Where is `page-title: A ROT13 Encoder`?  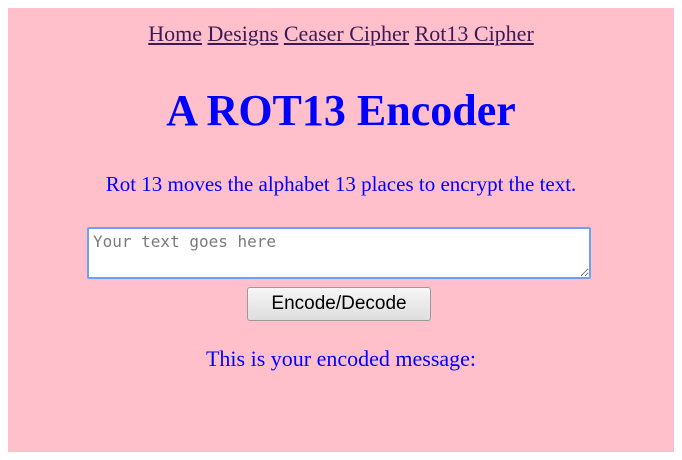
page-title: A ROT13 Encoder is located at coordinates (341, 110).